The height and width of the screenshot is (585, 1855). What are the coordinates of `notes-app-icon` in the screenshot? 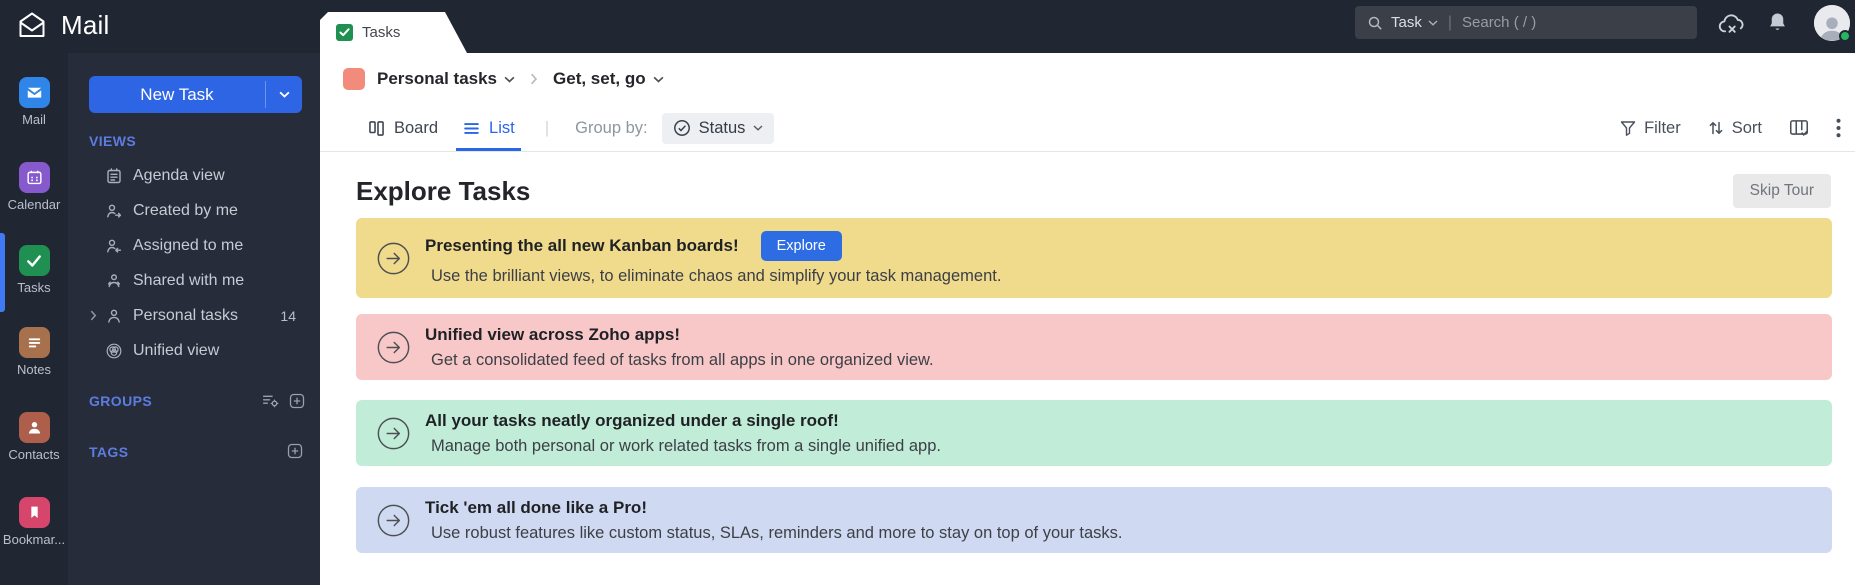 It's located at (34, 342).